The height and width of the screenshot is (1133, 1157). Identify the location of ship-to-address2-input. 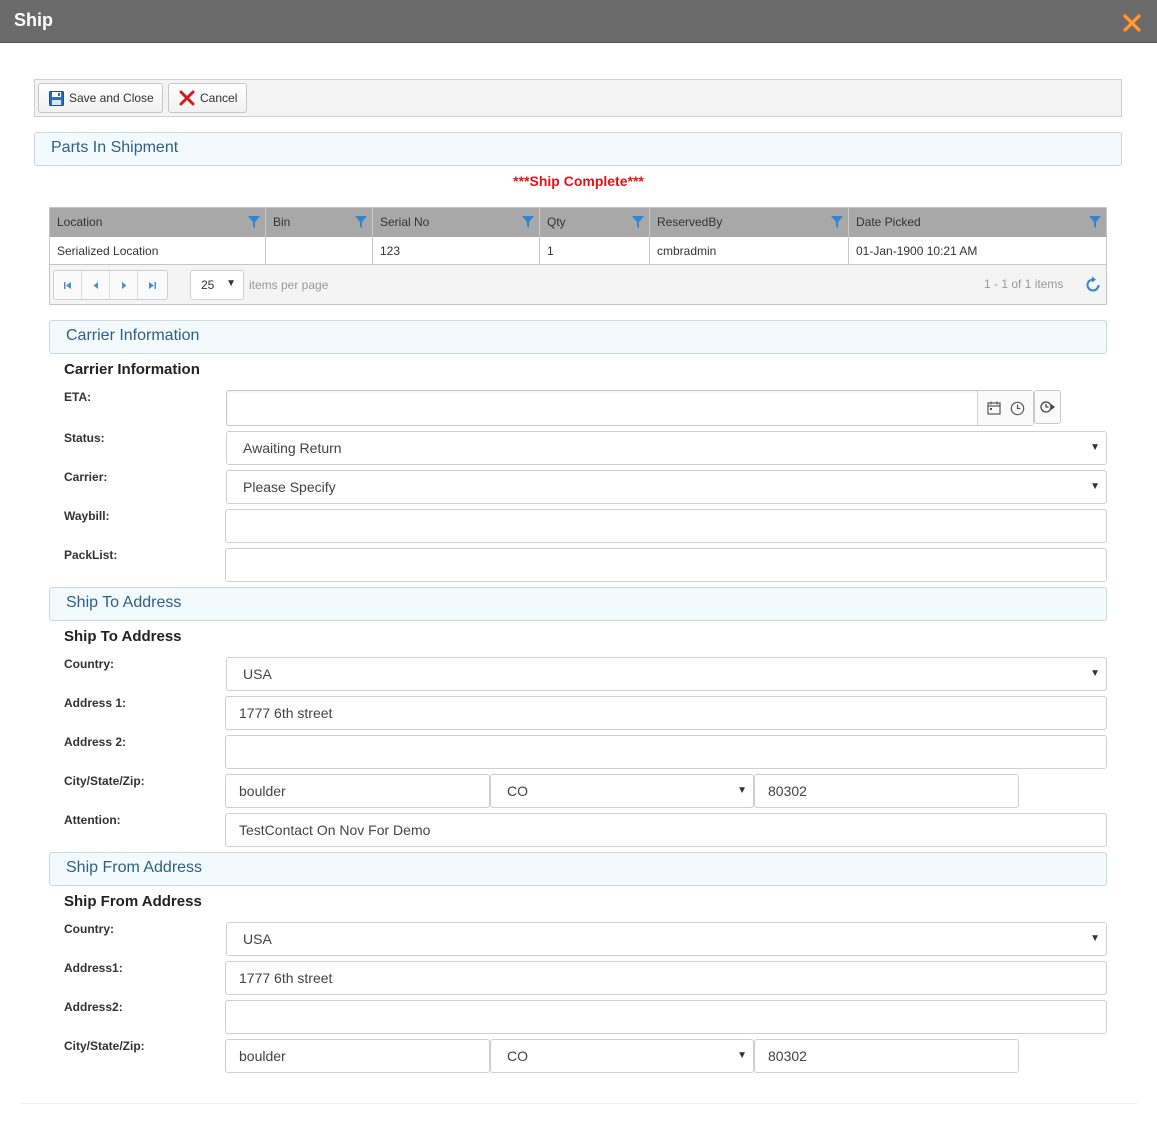
(666, 752).